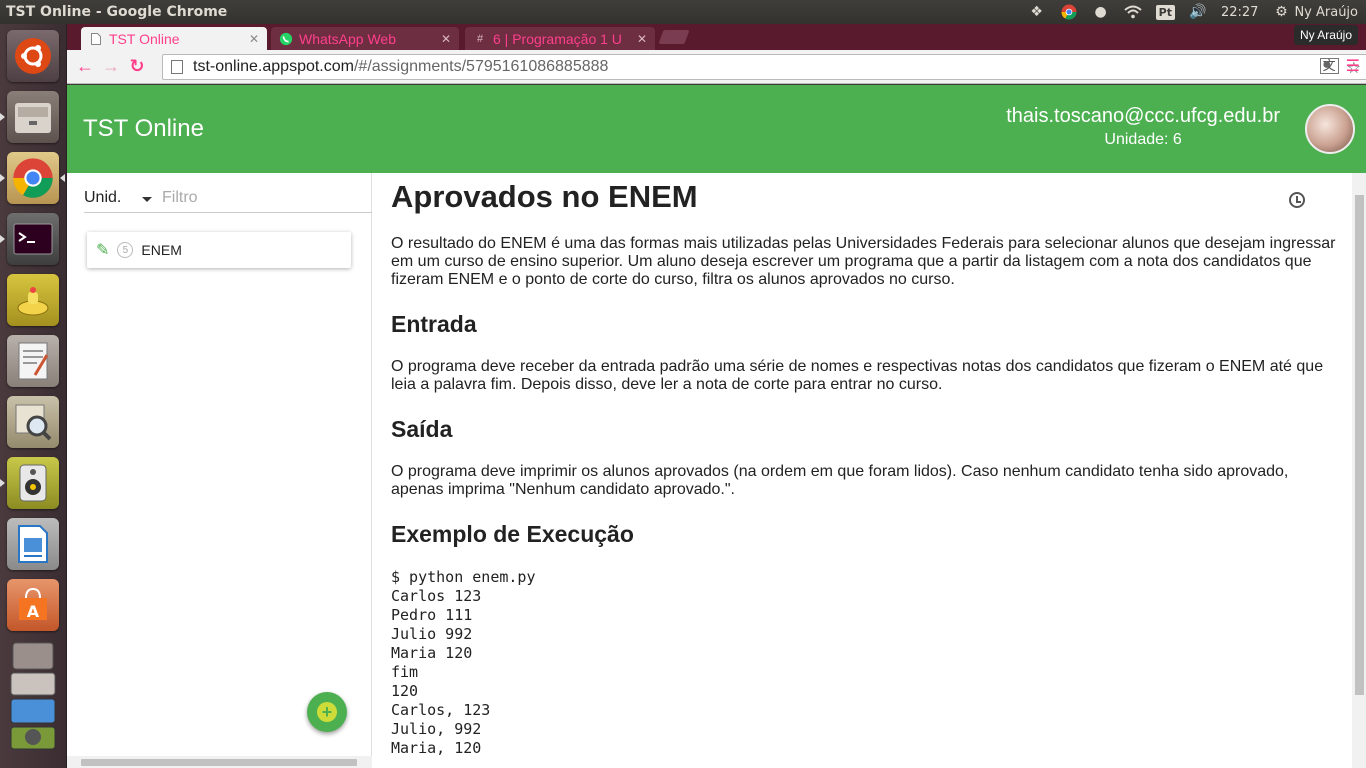 The image size is (1366, 768). What do you see at coordinates (1353, 66) in the screenshot?
I see `chrome-menu-icon: ☰` at bounding box center [1353, 66].